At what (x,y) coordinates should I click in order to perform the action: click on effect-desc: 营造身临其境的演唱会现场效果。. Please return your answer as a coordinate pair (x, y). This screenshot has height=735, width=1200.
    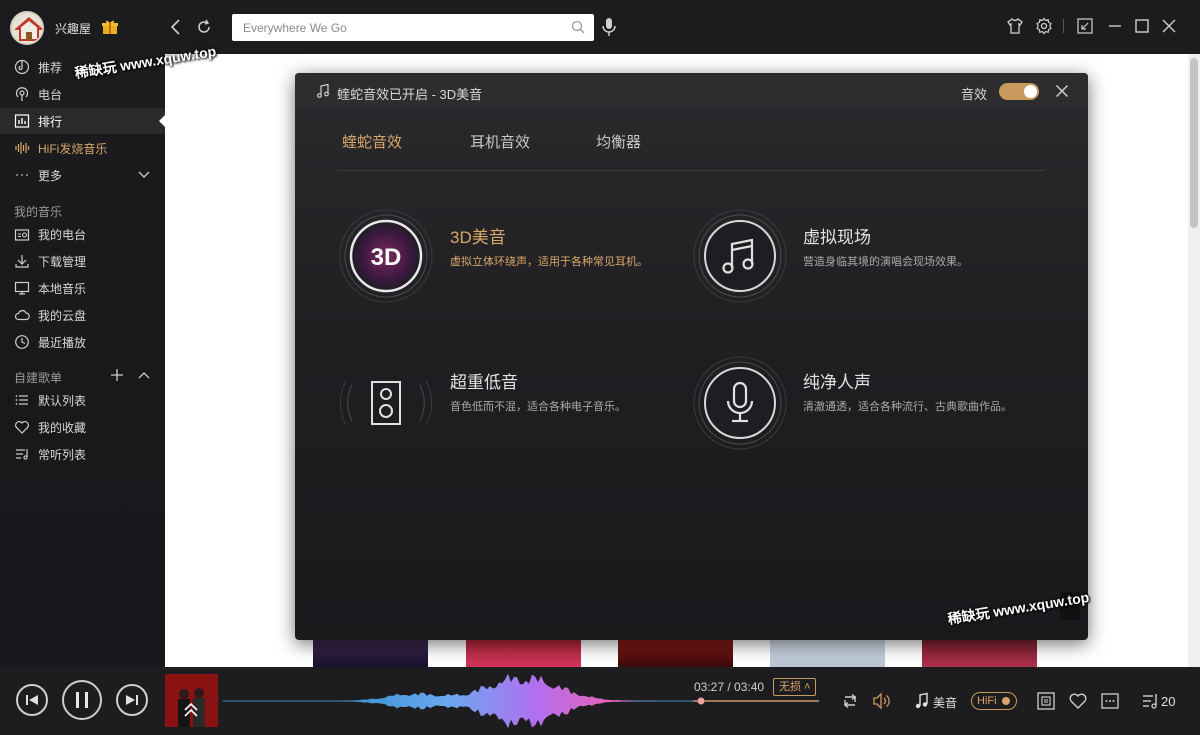
    Looking at the image, I should click on (885, 262).